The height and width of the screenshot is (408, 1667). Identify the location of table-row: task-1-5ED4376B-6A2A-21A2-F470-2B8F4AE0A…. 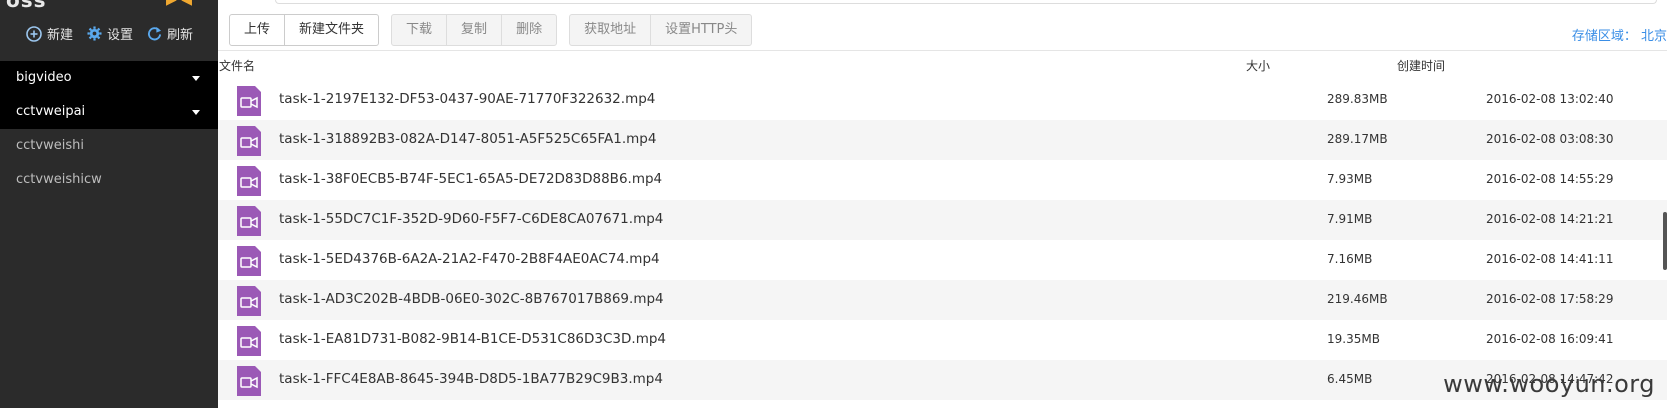
(942, 260).